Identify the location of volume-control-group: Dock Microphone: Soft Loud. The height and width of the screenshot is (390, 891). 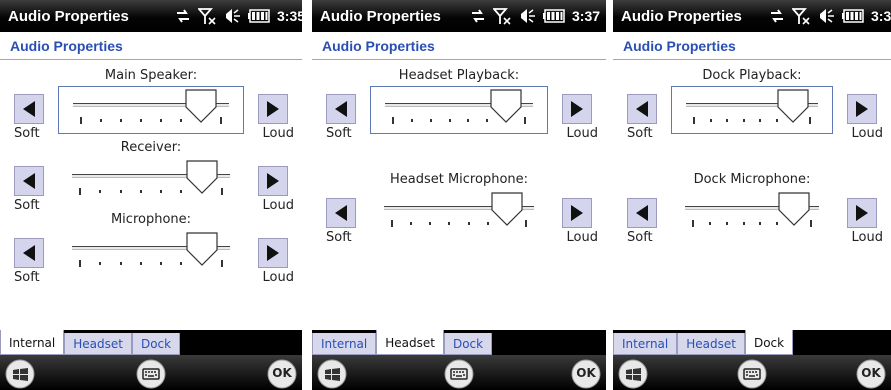
(752, 210).